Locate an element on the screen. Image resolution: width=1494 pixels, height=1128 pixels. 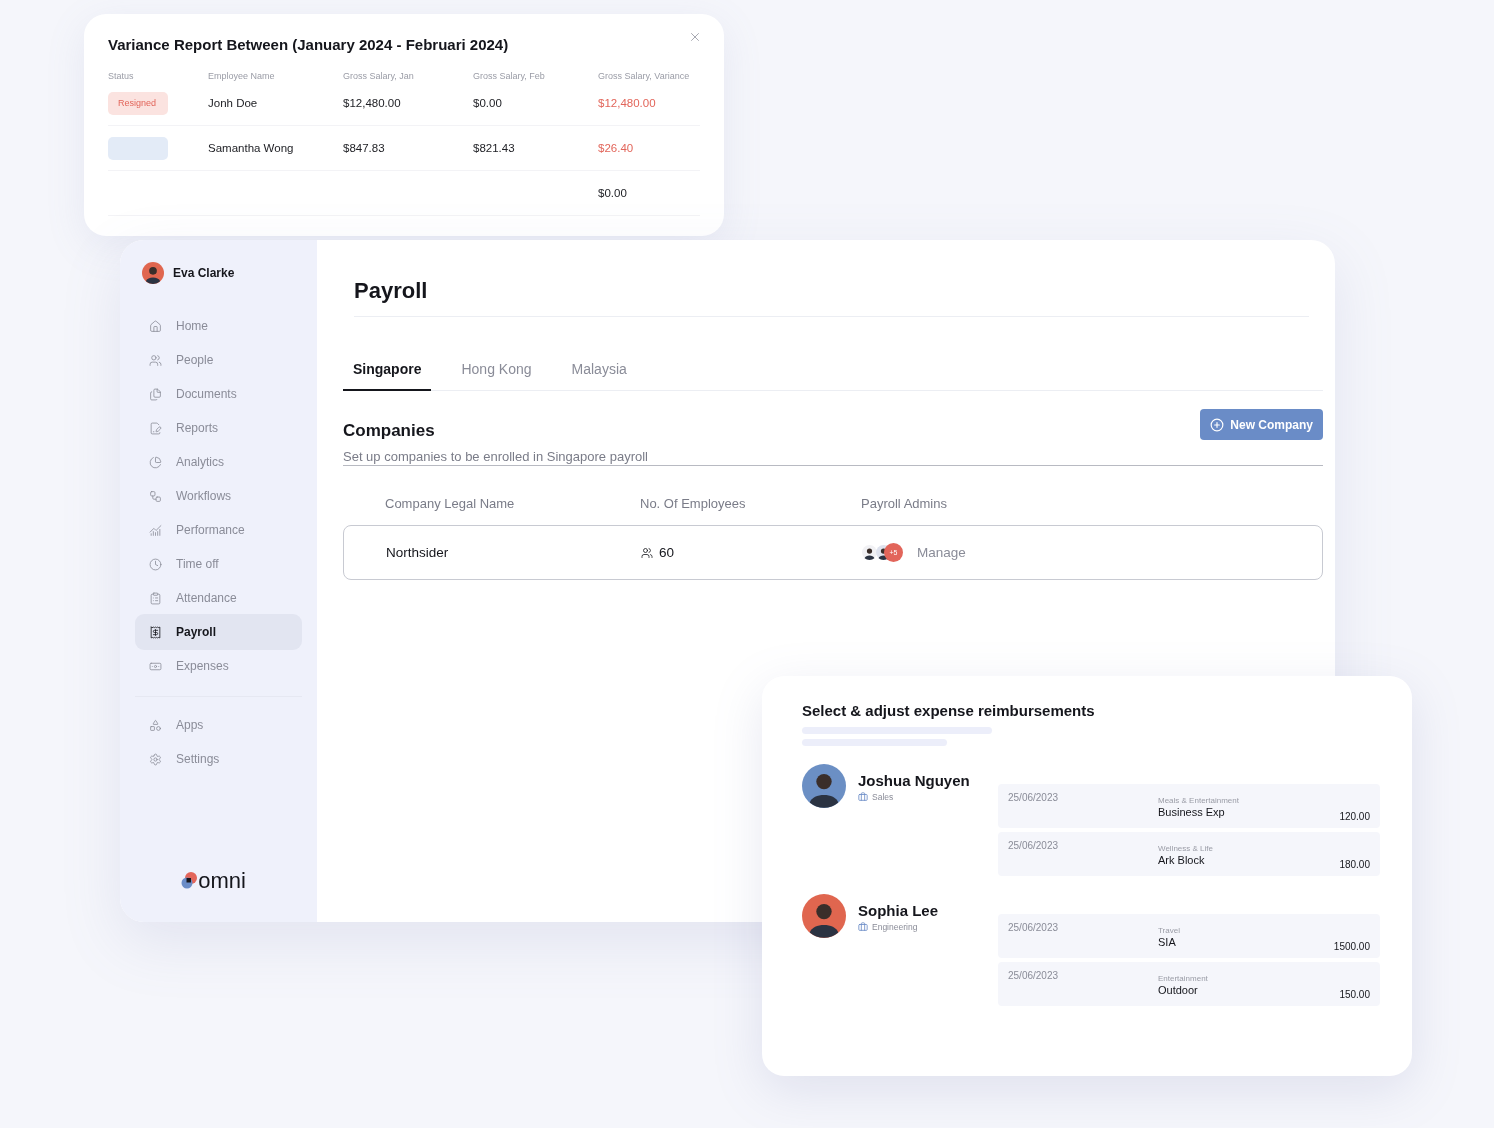
column-header: No. Of Employees is located at coordinates (693, 504).